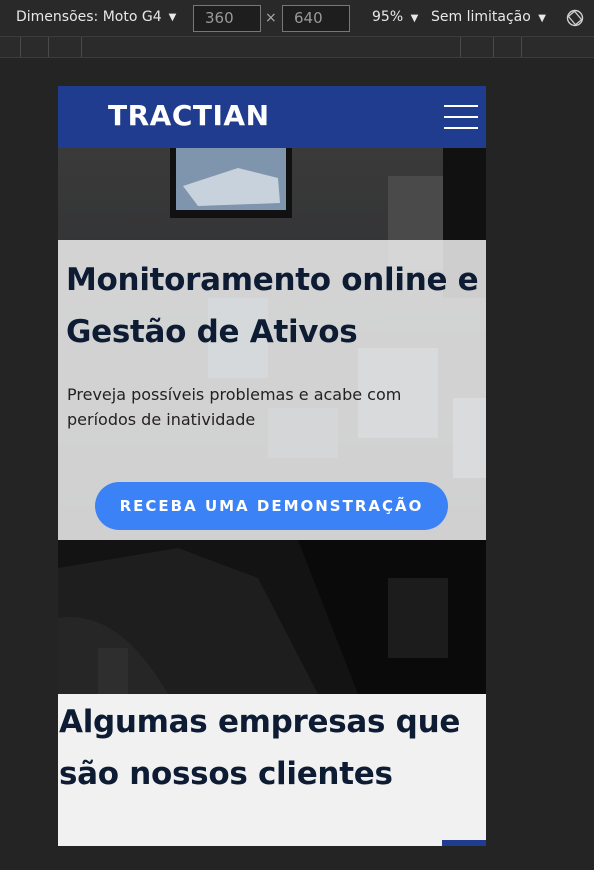 The height and width of the screenshot is (870, 594). Describe the element at coordinates (89, 17) in the screenshot. I see `device-label: Dimensões: Moto G4` at that location.